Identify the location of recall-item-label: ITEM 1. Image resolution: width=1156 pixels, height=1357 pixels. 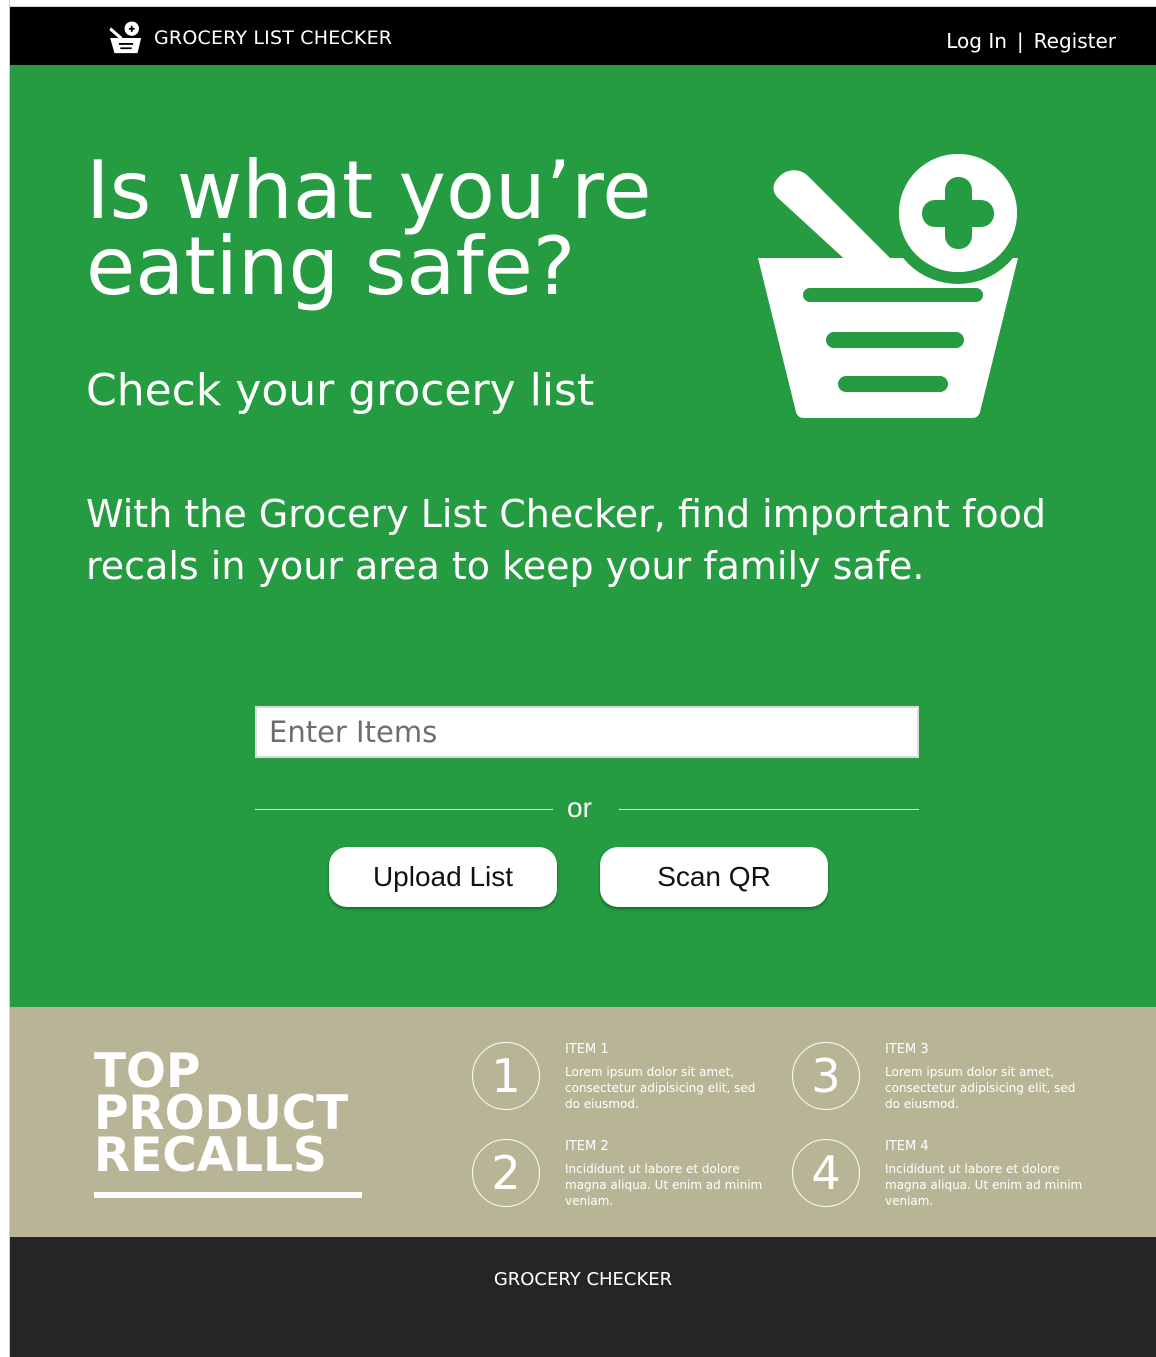
(587, 1049).